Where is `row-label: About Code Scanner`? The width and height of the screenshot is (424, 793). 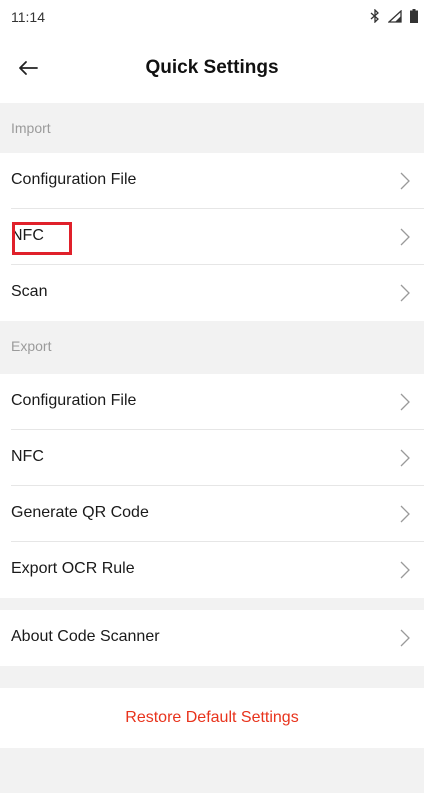 row-label: About Code Scanner is located at coordinates (85, 636).